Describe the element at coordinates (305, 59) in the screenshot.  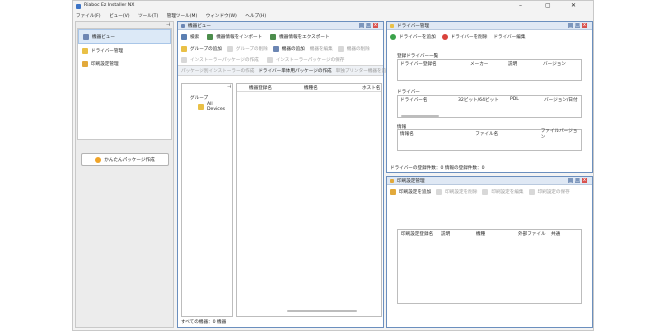
I see `save-installer-button: インストーラーパッケージの保存` at that location.